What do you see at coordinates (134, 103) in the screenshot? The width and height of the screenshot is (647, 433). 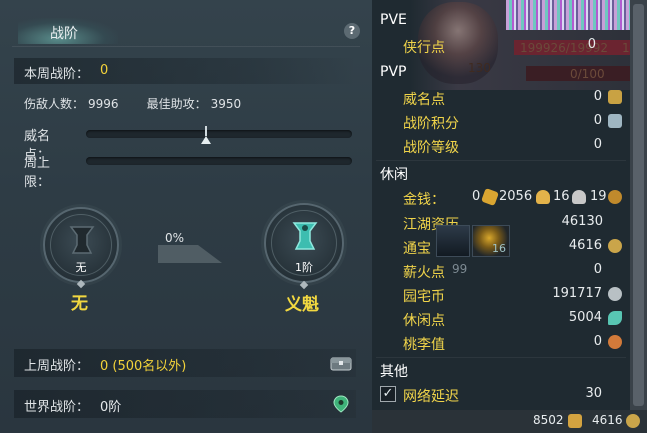 I see `combat-stats: 伤敌人数： 9996 最佳助攻： 3950` at bounding box center [134, 103].